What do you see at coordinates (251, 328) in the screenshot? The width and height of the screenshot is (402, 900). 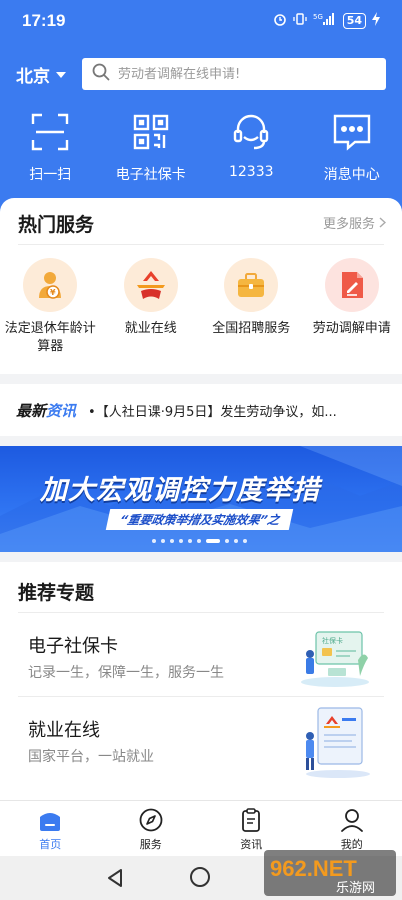 I see `service-label: 全国招聘服务` at bounding box center [251, 328].